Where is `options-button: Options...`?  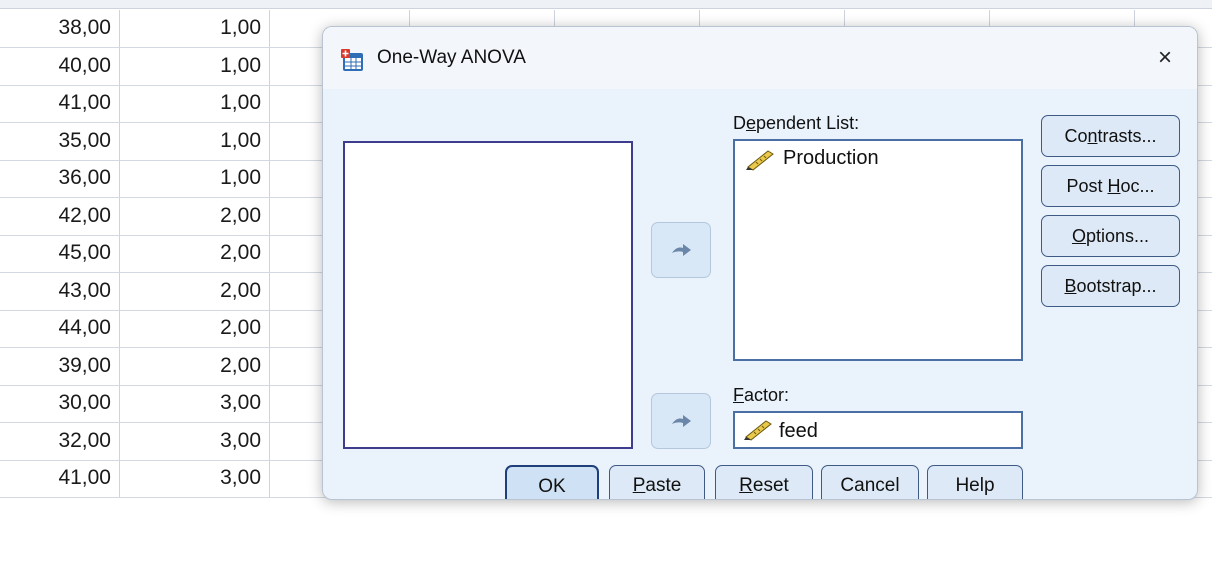 options-button: Options... is located at coordinates (1110, 236).